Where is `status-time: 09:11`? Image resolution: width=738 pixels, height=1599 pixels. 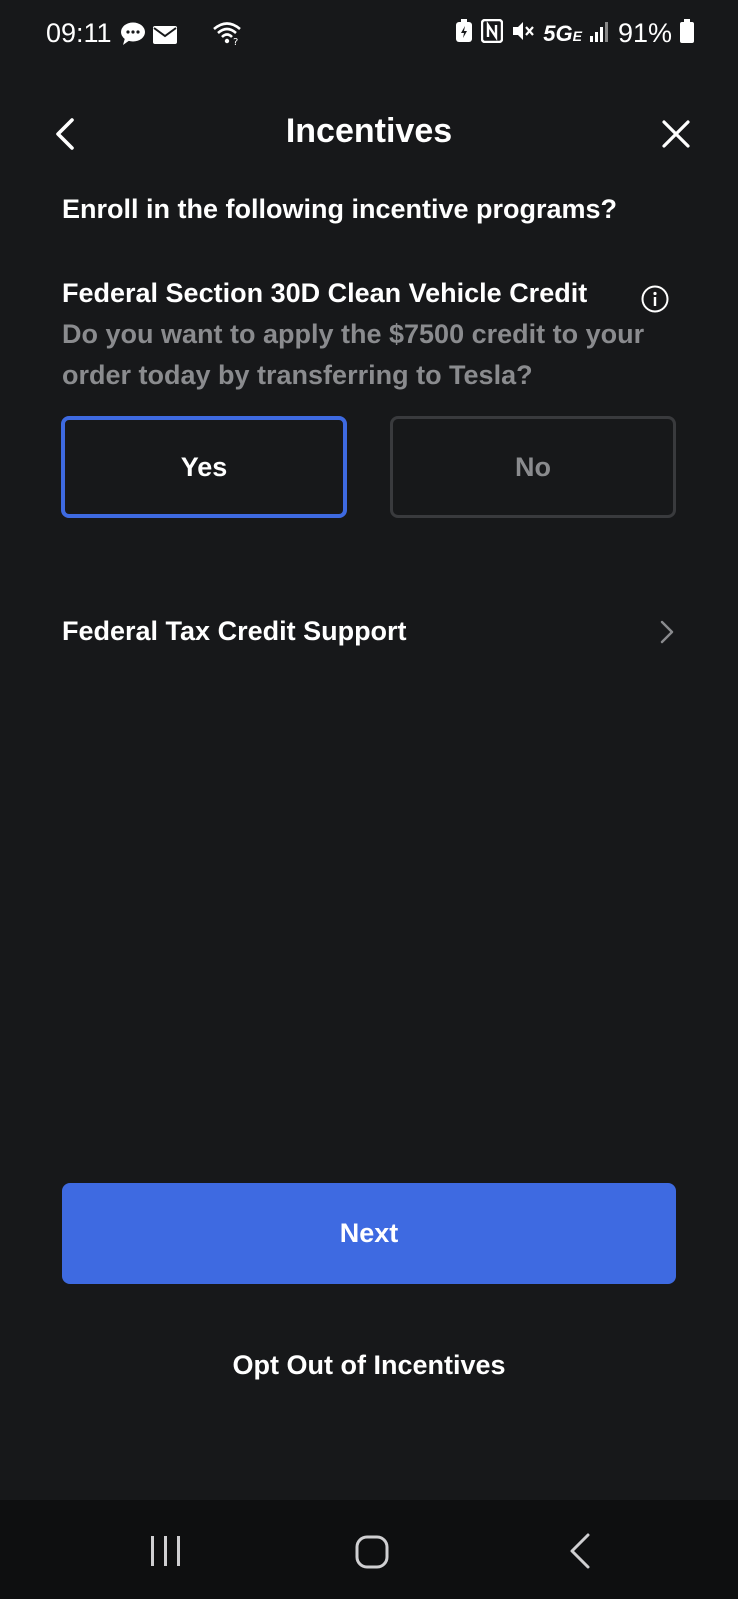 status-time: 09:11 is located at coordinates (79, 33).